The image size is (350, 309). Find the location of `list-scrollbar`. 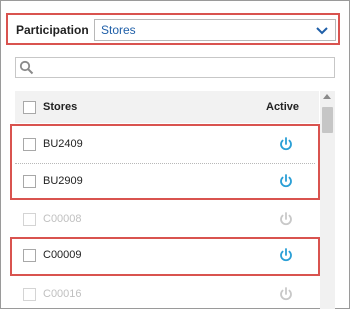

list-scrollbar is located at coordinates (327, 200).